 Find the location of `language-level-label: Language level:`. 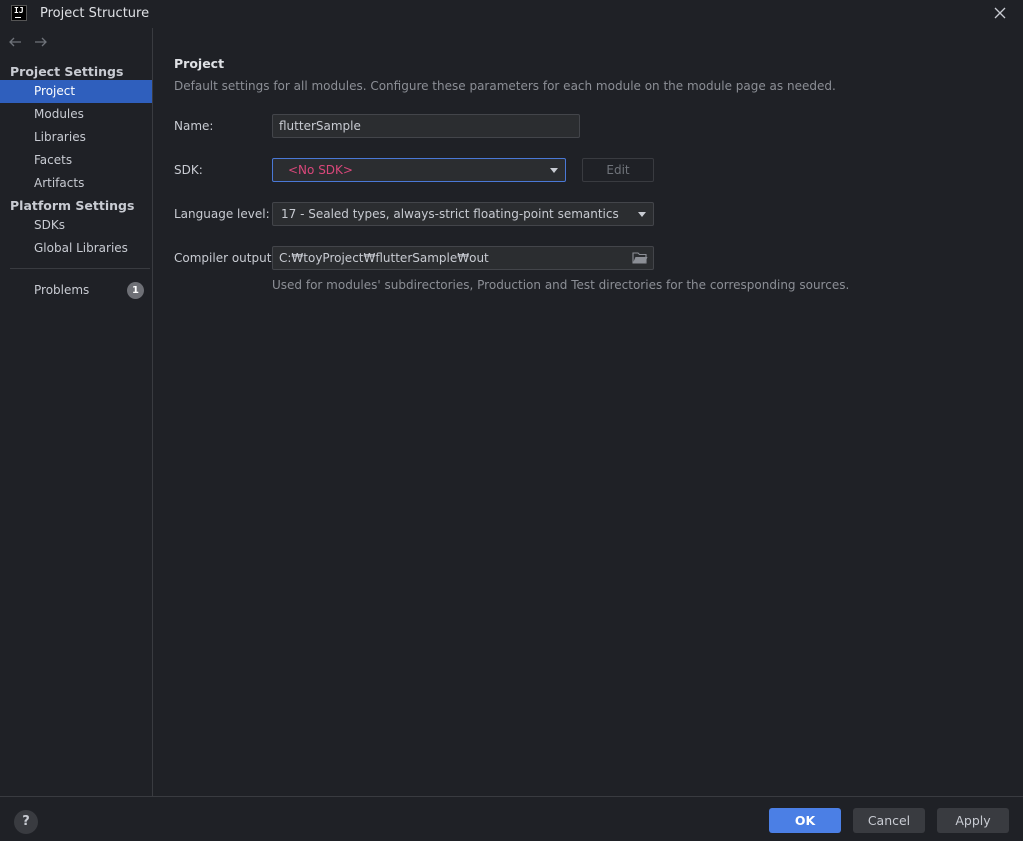

language-level-label: Language level: is located at coordinates (222, 214).